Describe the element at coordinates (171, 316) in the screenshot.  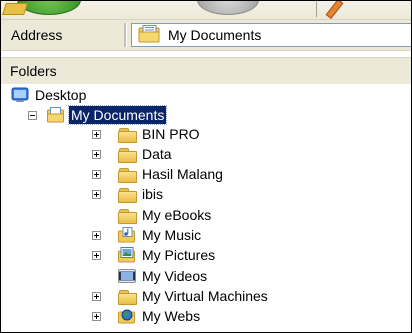
I see `tree-item-label: My Webs` at that location.